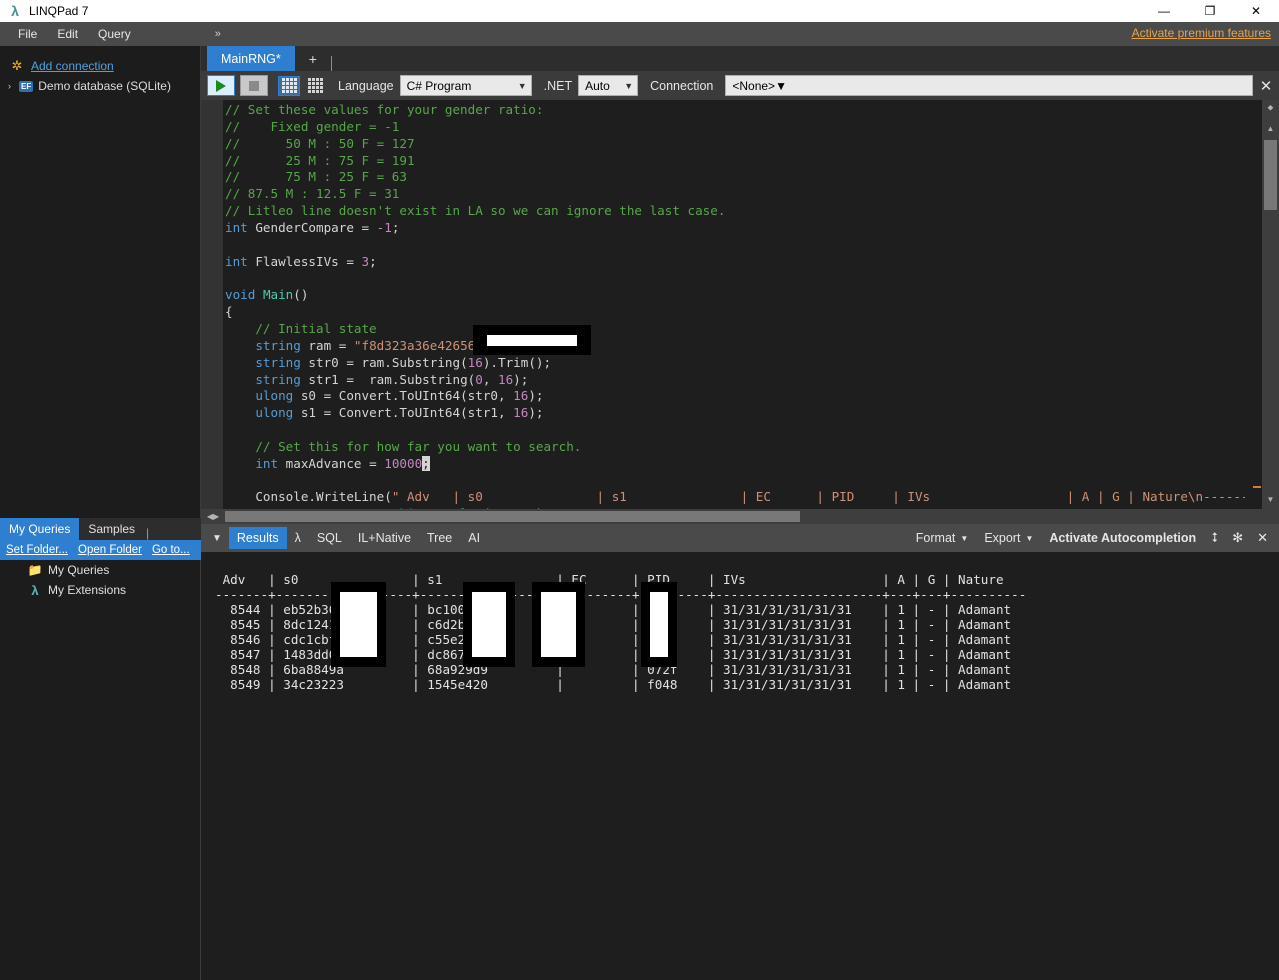 This screenshot has height=980, width=1279. I want to click on tab-sql: SQL, so click(329, 538).